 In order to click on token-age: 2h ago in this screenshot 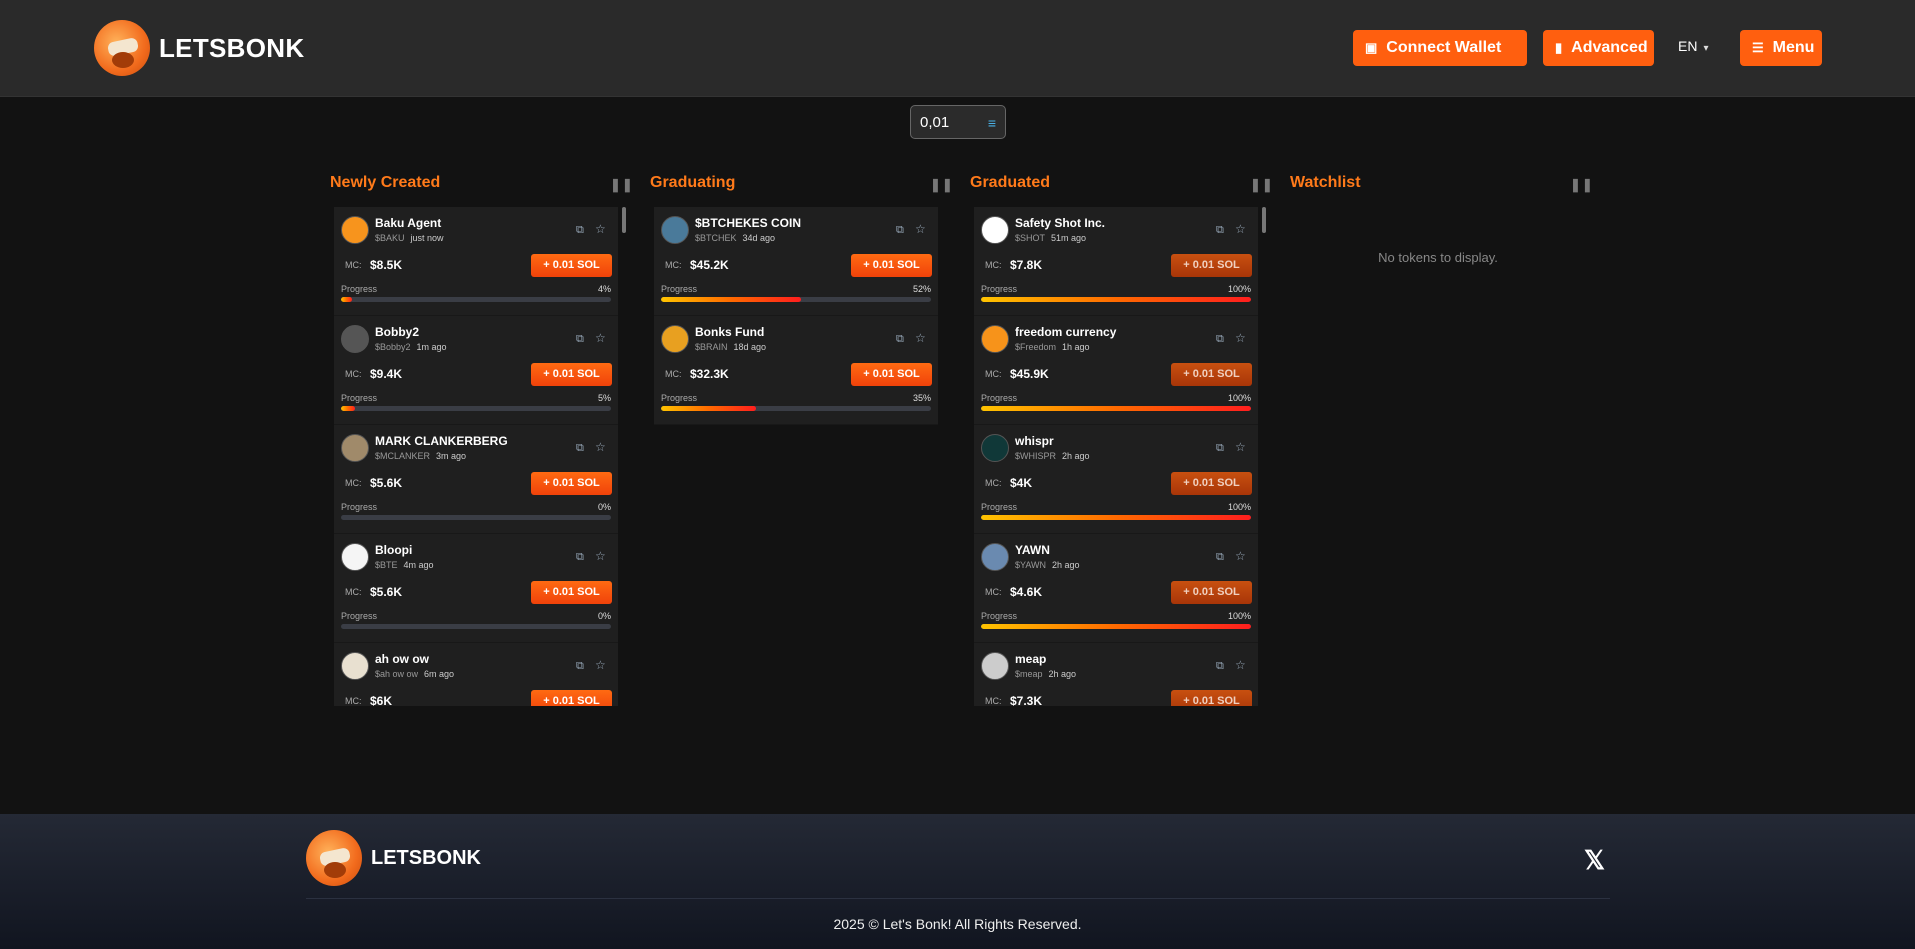, I will do `click(1066, 565)`.